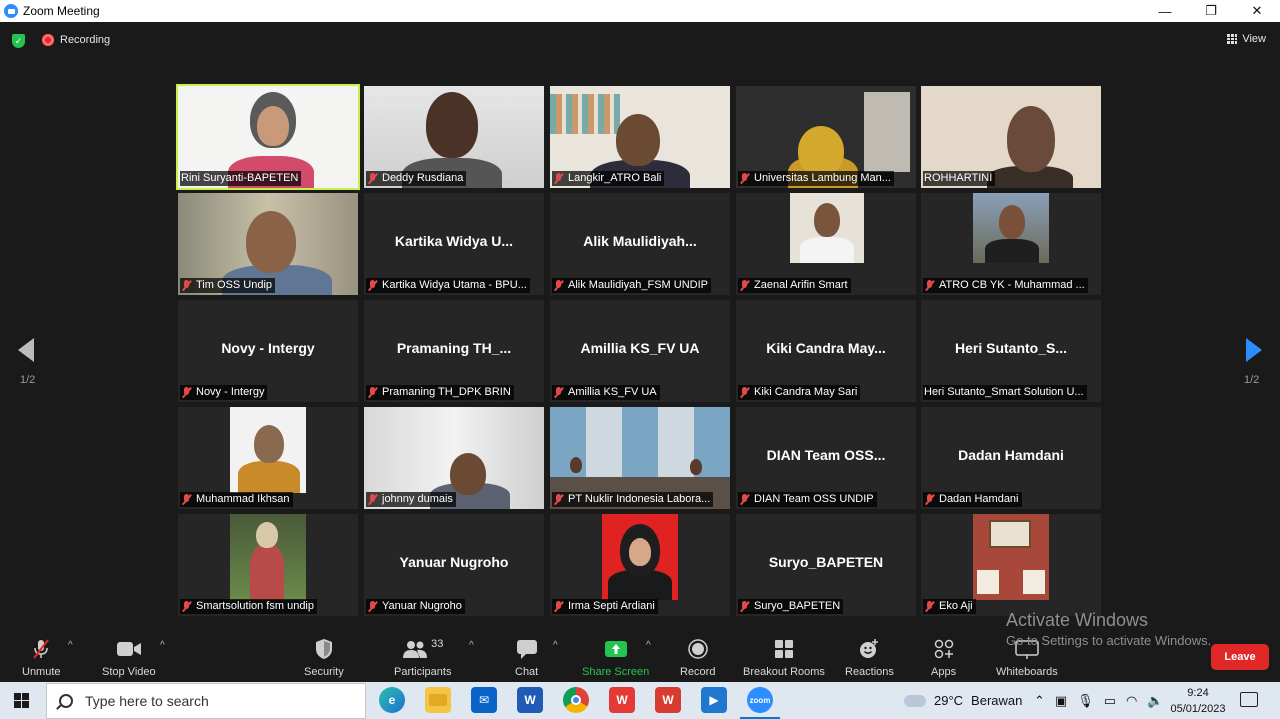 The image size is (1280, 719). I want to click on minimize-button: —, so click(1165, 11).